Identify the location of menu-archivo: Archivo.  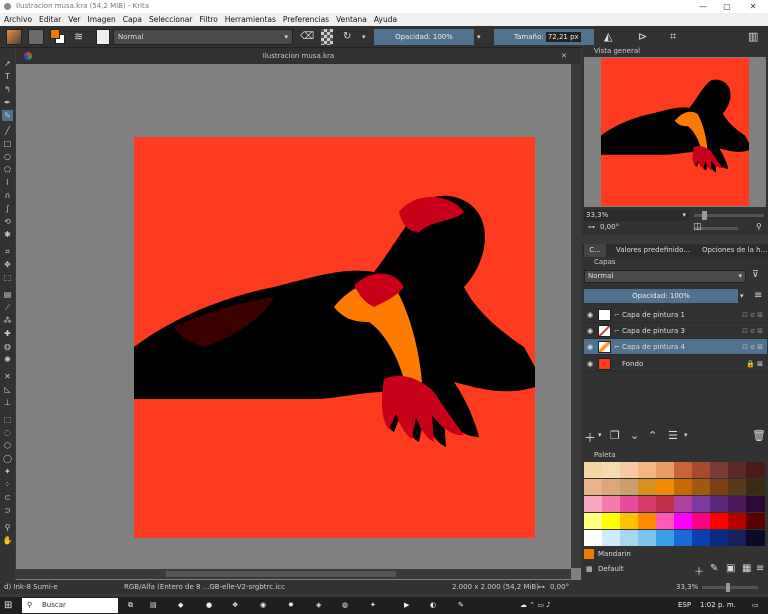
(18, 19).